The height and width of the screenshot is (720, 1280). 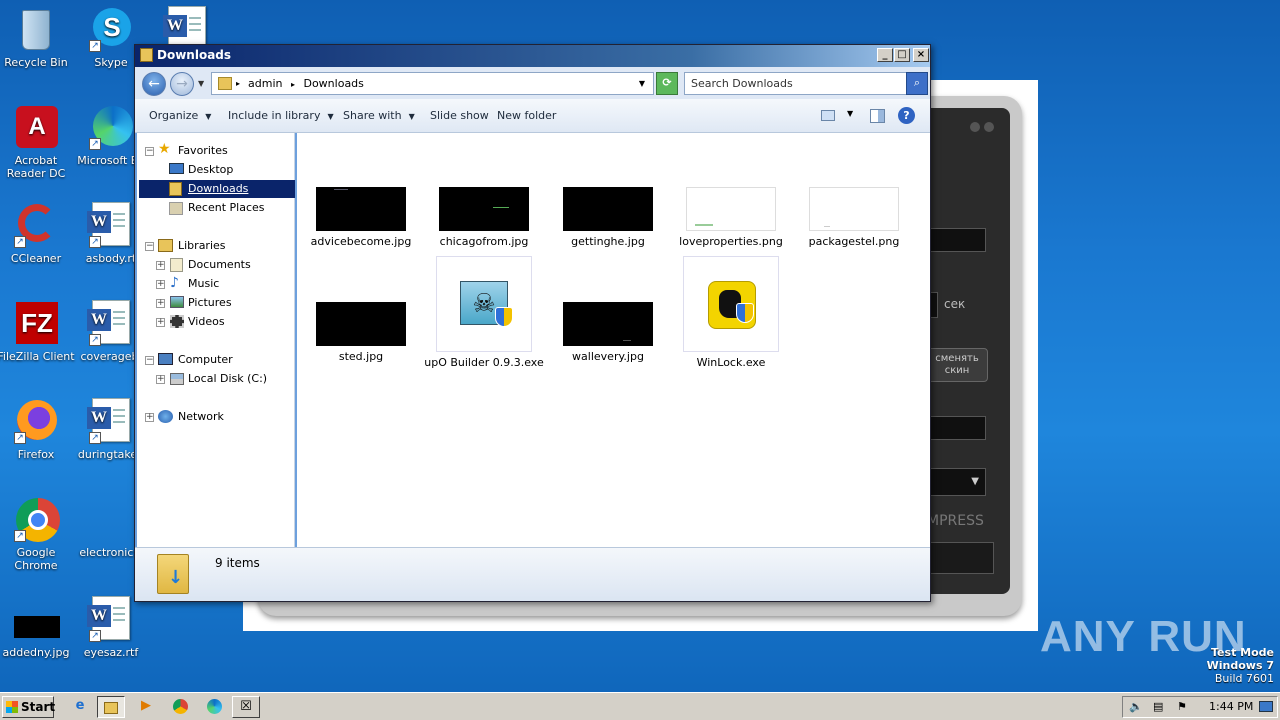 I want to click on breadcrumb-segment: Downloads, so click(x=333, y=83).